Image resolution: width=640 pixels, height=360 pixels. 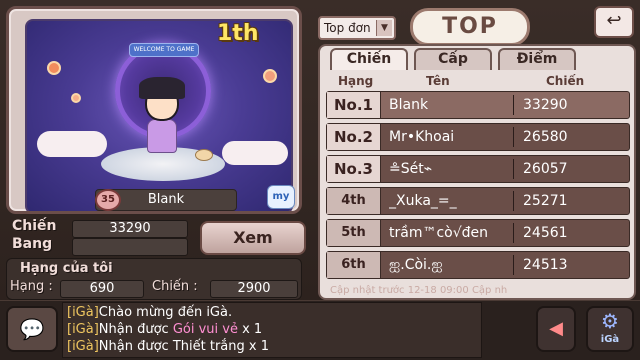 I want to click on table-header: Hạng Tên Chiến, so click(x=478, y=81).